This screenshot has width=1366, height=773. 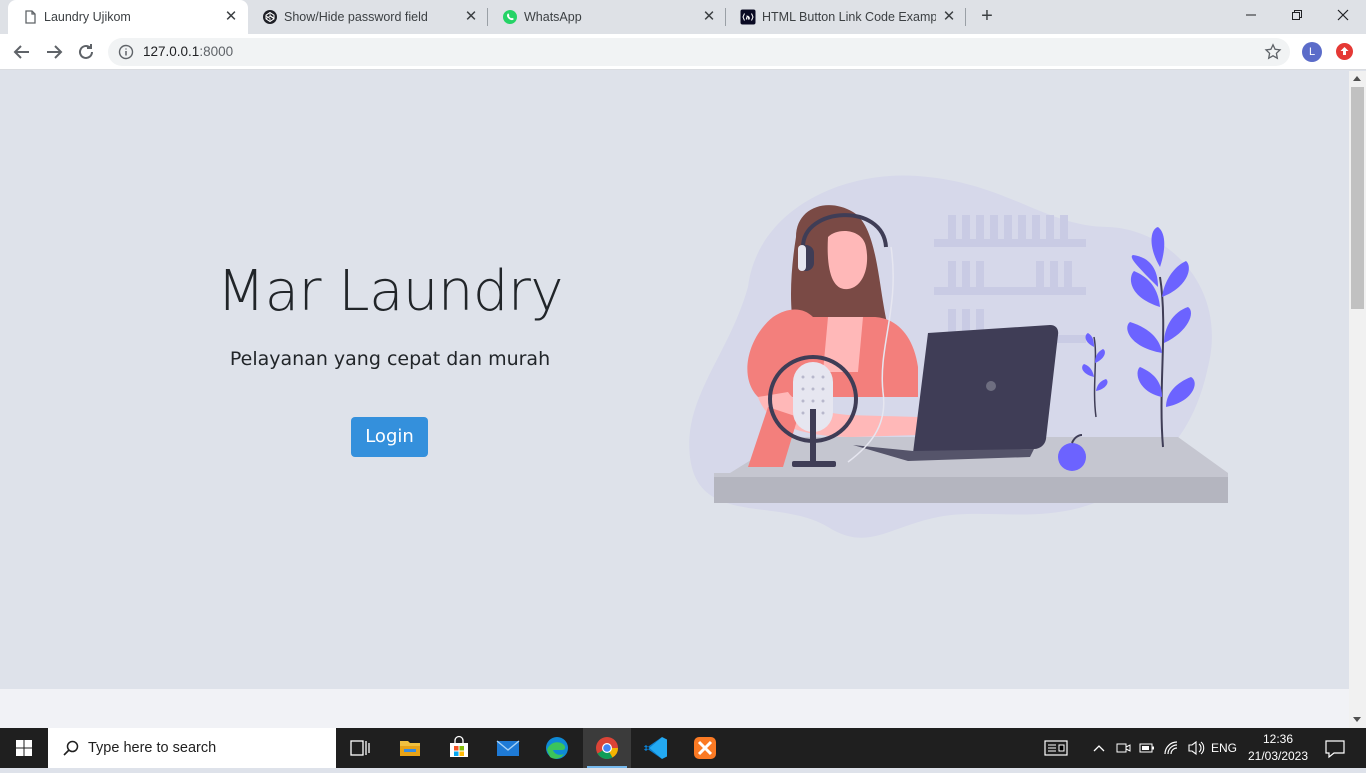 What do you see at coordinates (987, 16) in the screenshot?
I see `new-tab-button: +` at bounding box center [987, 16].